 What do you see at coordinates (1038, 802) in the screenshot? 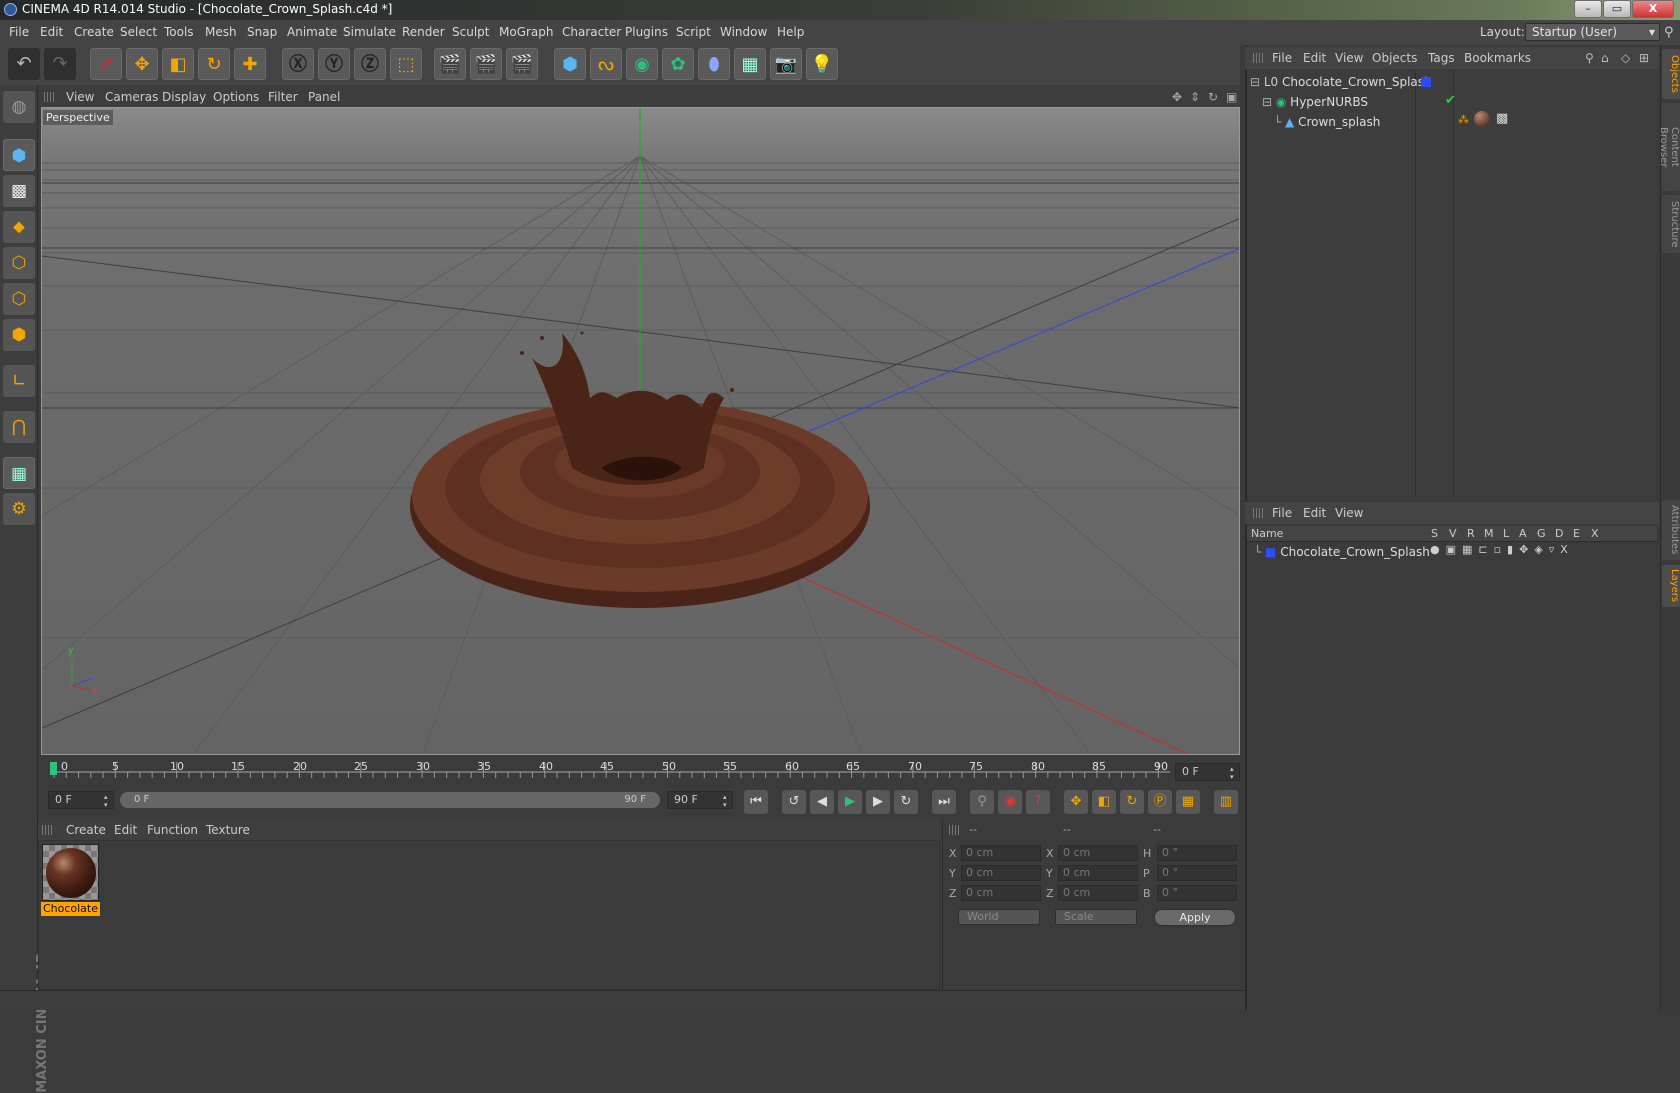
I see `keyframe-selection-icon: ?` at bounding box center [1038, 802].